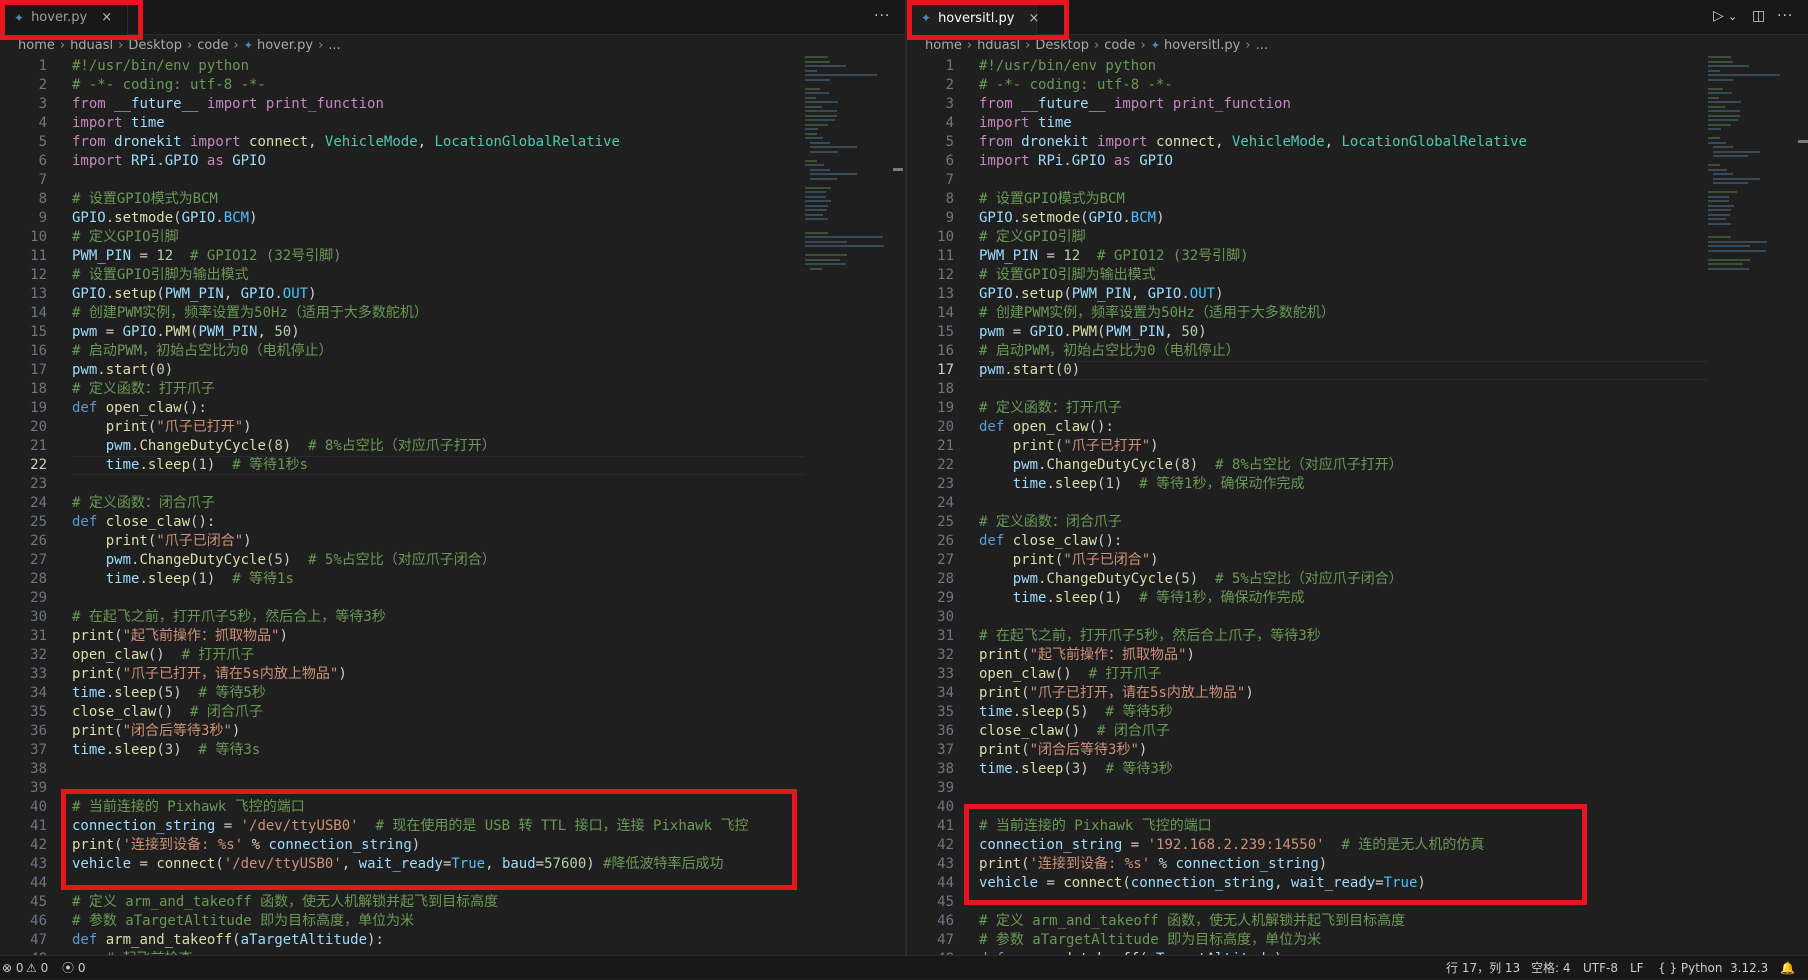 Image resolution: width=1808 pixels, height=980 pixels. I want to click on warnings-status: ⚠ 0, so click(37, 968).